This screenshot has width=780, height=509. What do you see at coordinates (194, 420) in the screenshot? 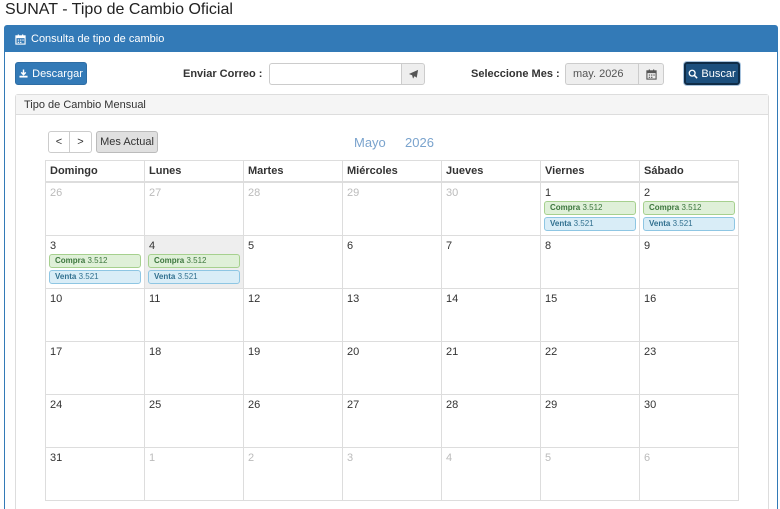
I see `calendar-day-cell: 25` at bounding box center [194, 420].